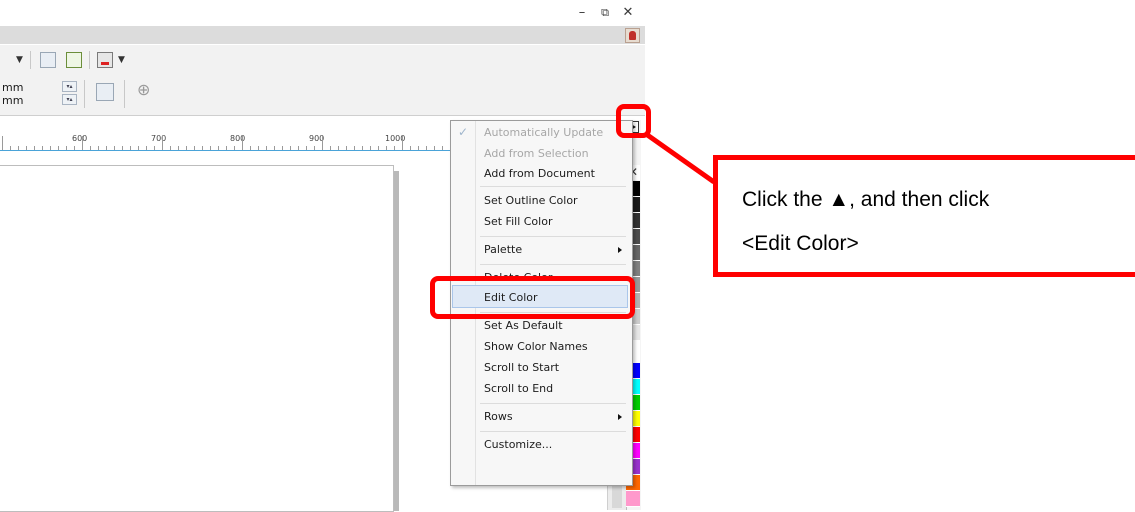 The image size is (1135, 512). Describe the element at coordinates (543, 132) in the screenshot. I see `menu-item-automatically-update: Automatically Update` at that location.